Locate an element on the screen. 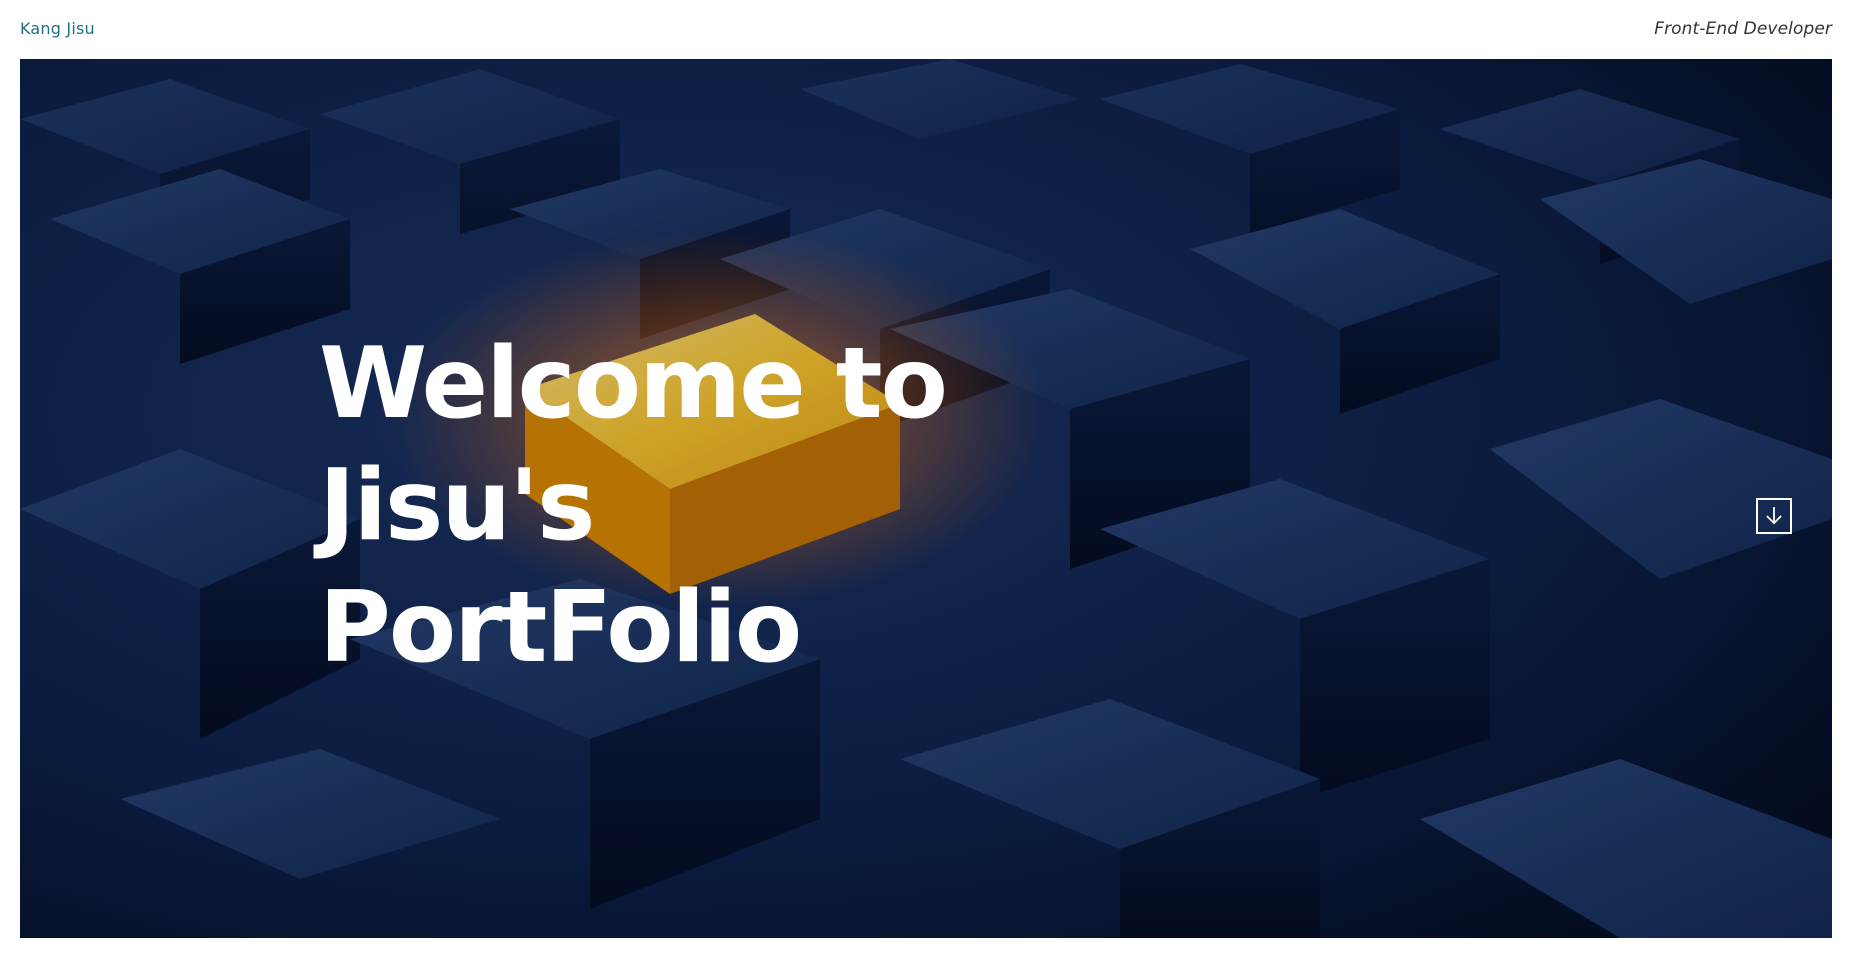 This screenshot has width=1850, height=958. scroll-down-button is located at coordinates (1774, 516).